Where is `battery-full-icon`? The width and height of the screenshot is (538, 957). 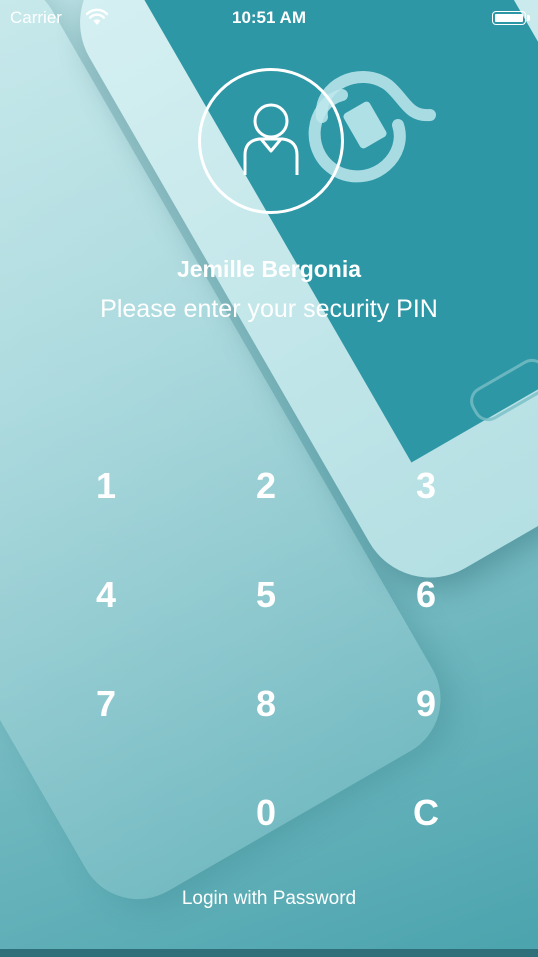
battery-full-icon is located at coordinates (509, 18).